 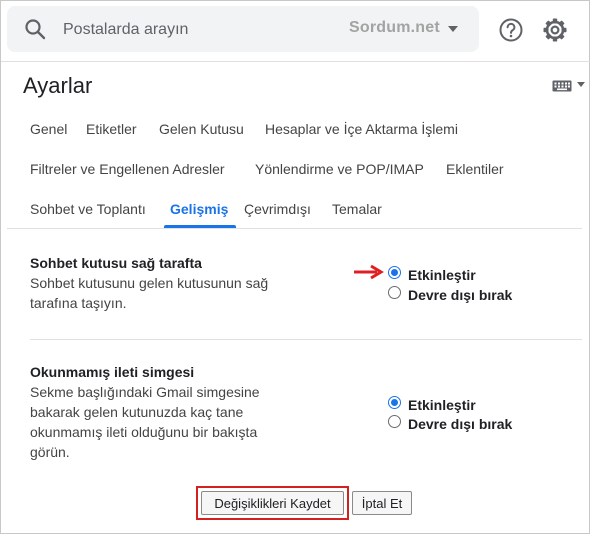 I want to click on chevron-down-icon, so click(x=581, y=85).